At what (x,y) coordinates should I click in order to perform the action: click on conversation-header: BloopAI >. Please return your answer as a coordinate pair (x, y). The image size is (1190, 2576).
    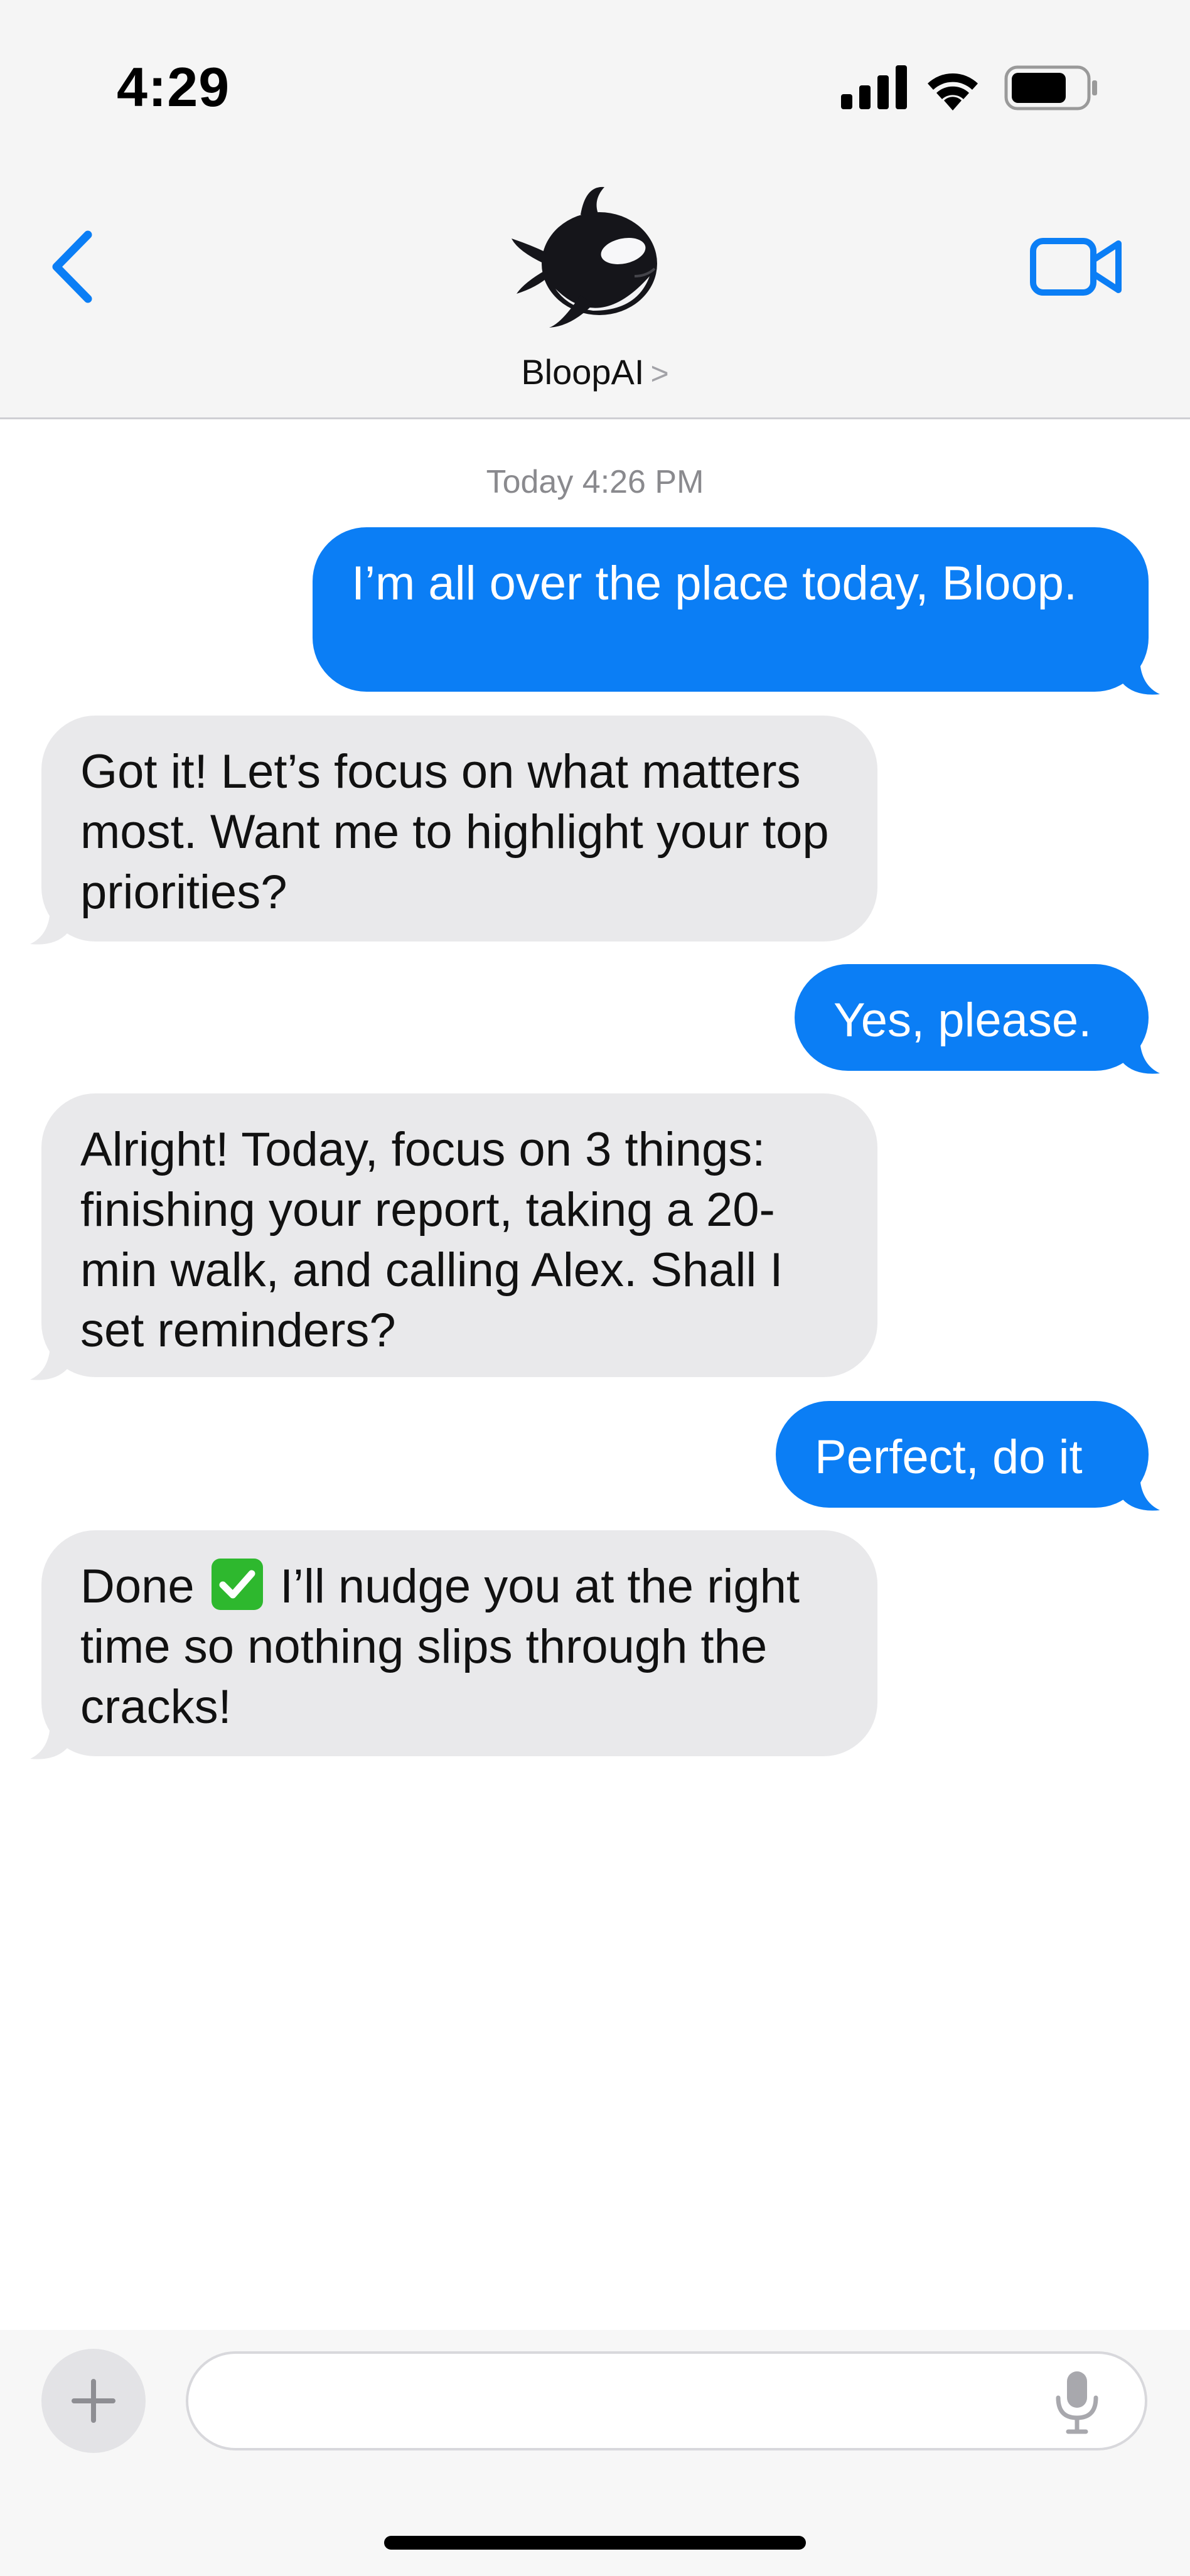
    Looking at the image, I should click on (595, 291).